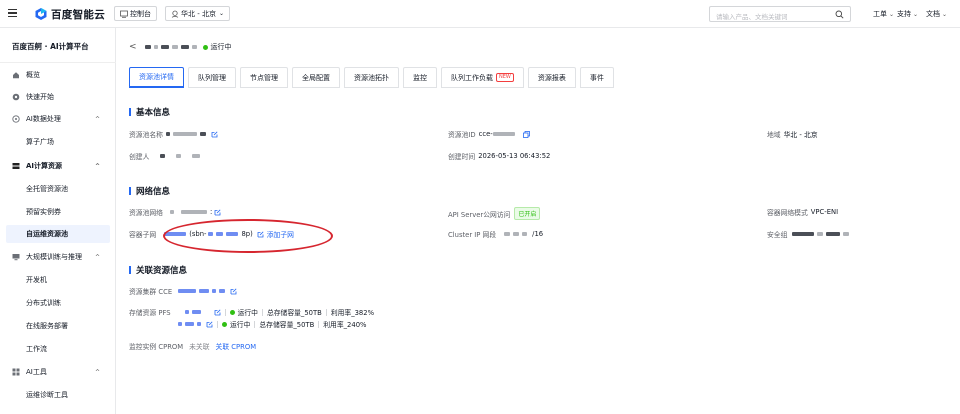  What do you see at coordinates (40, 142) in the screenshot?
I see `sidebar-item-label: 算子广场` at bounding box center [40, 142].